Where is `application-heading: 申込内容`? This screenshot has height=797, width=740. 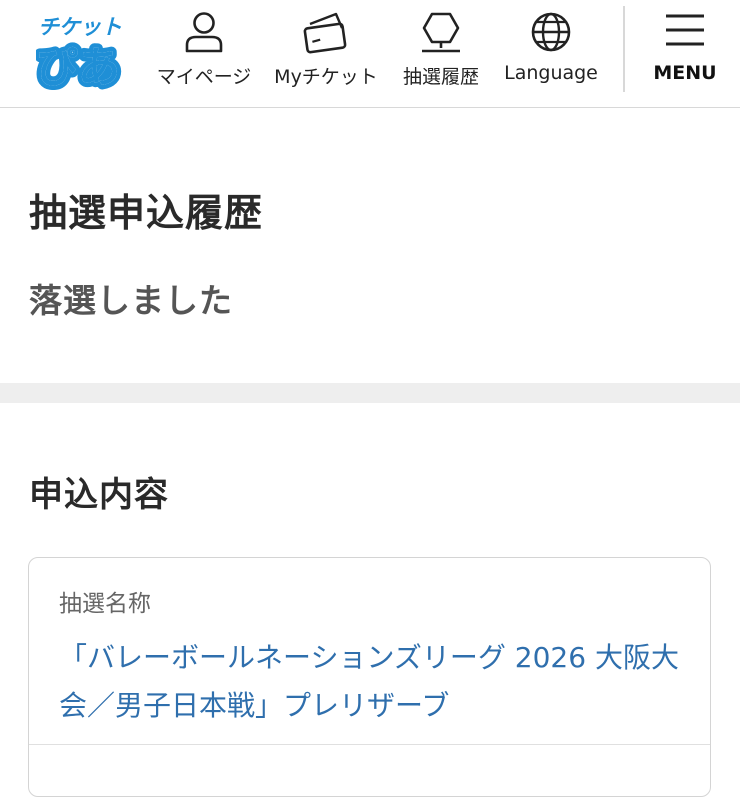
application-heading: 申込内容 is located at coordinates (99, 495).